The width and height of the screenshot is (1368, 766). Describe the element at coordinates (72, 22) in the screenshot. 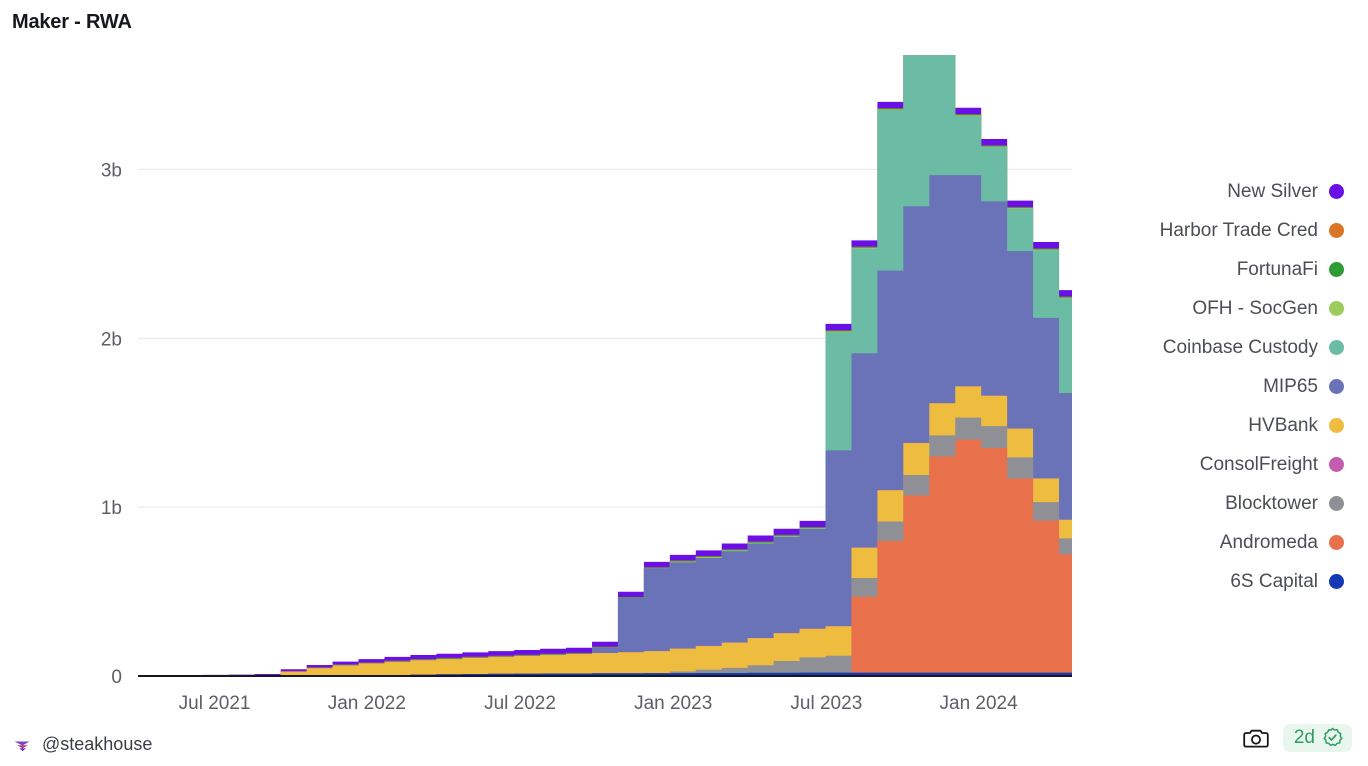

I see `page-title: Maker - RWA` at that location.